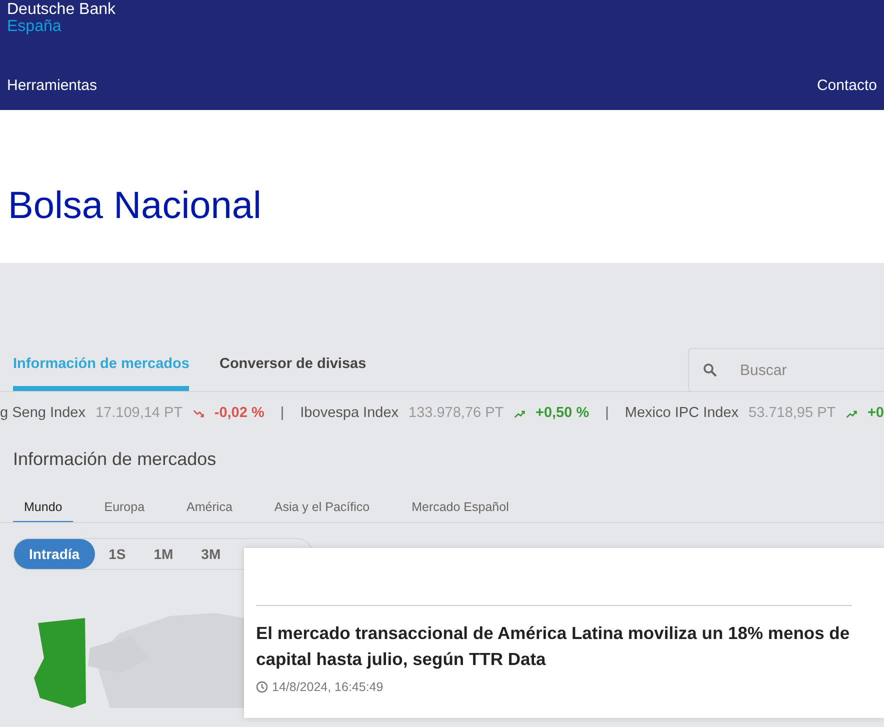 The image size is (884, 727). Describe the element at coordinates (322, 507) in the screenshot. I see `region-tab: Asia y el Pacífico` at that location.